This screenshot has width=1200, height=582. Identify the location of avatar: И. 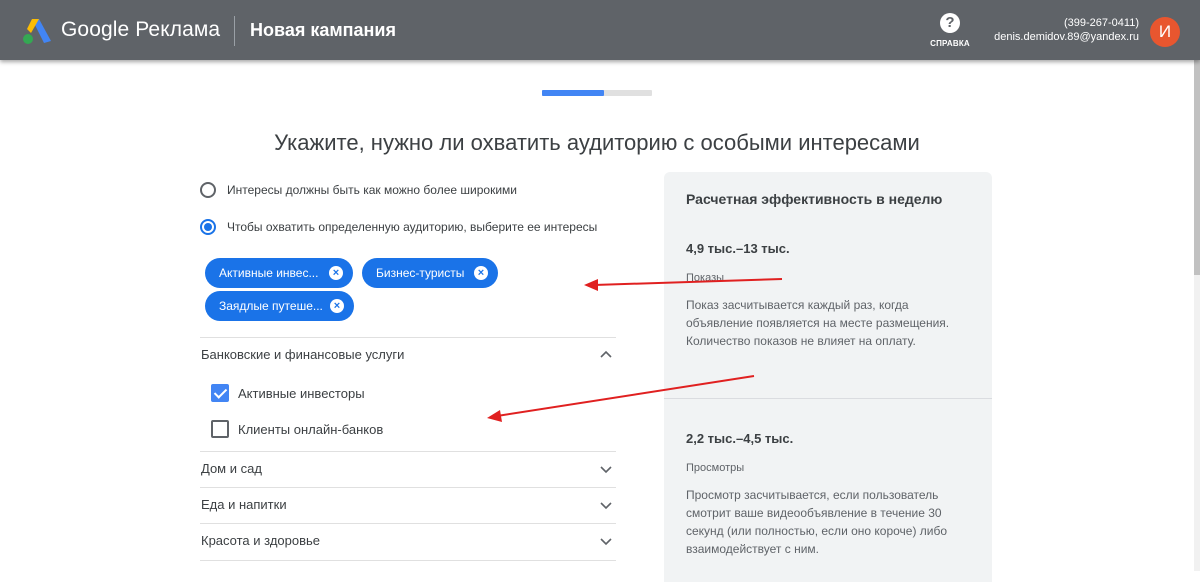
(1165, 32).